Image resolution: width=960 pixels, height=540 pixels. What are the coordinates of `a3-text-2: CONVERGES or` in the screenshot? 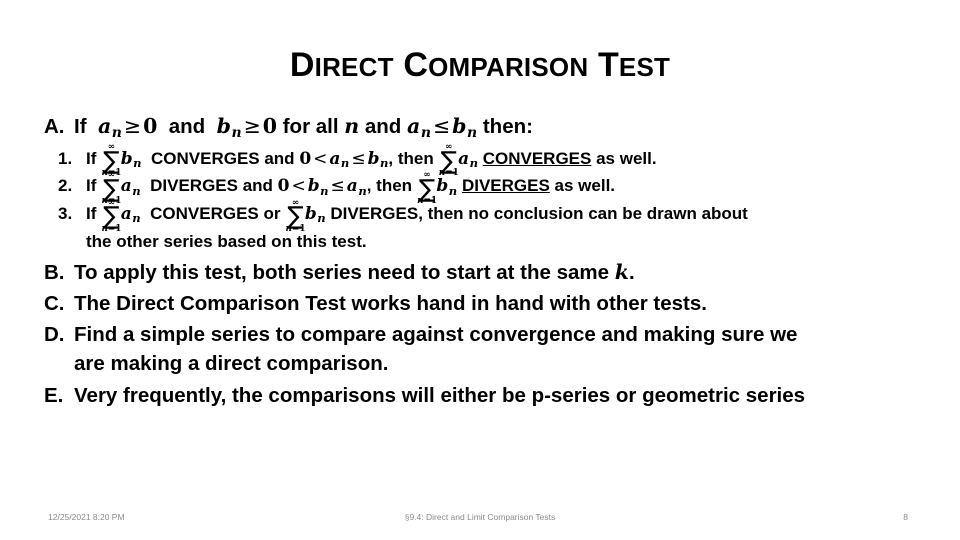 It's located at (215, 214).